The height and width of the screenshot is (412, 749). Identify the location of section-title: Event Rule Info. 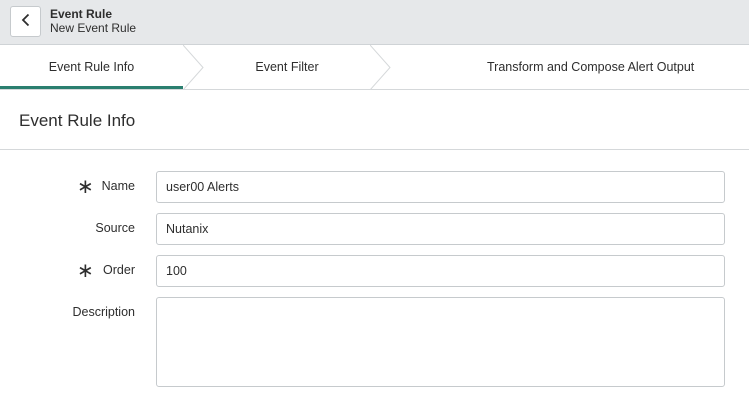
(77, 120).